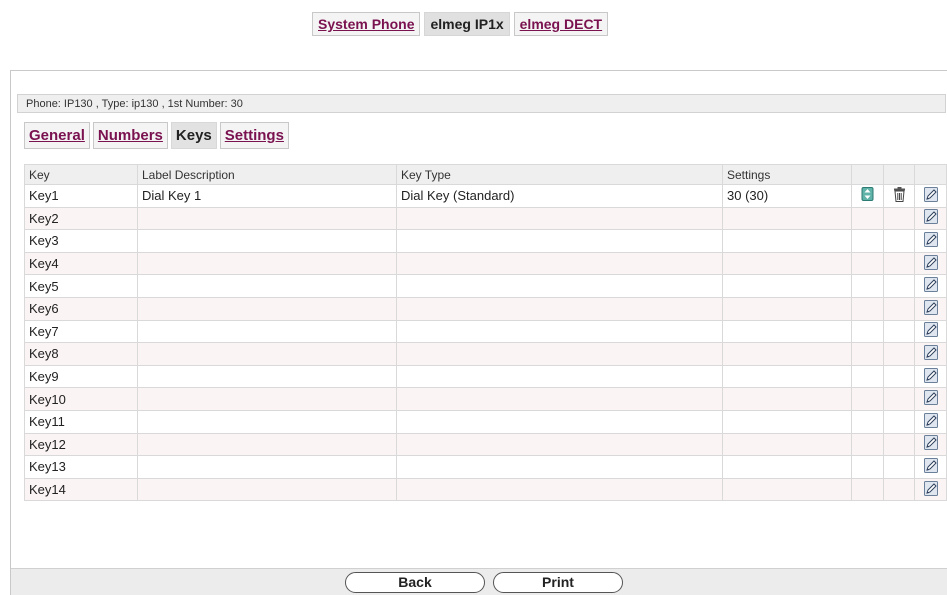  Describe the element at coordinates (787, 196) in the screenshot. I see `cell-settings: 30 (30)` at that location.